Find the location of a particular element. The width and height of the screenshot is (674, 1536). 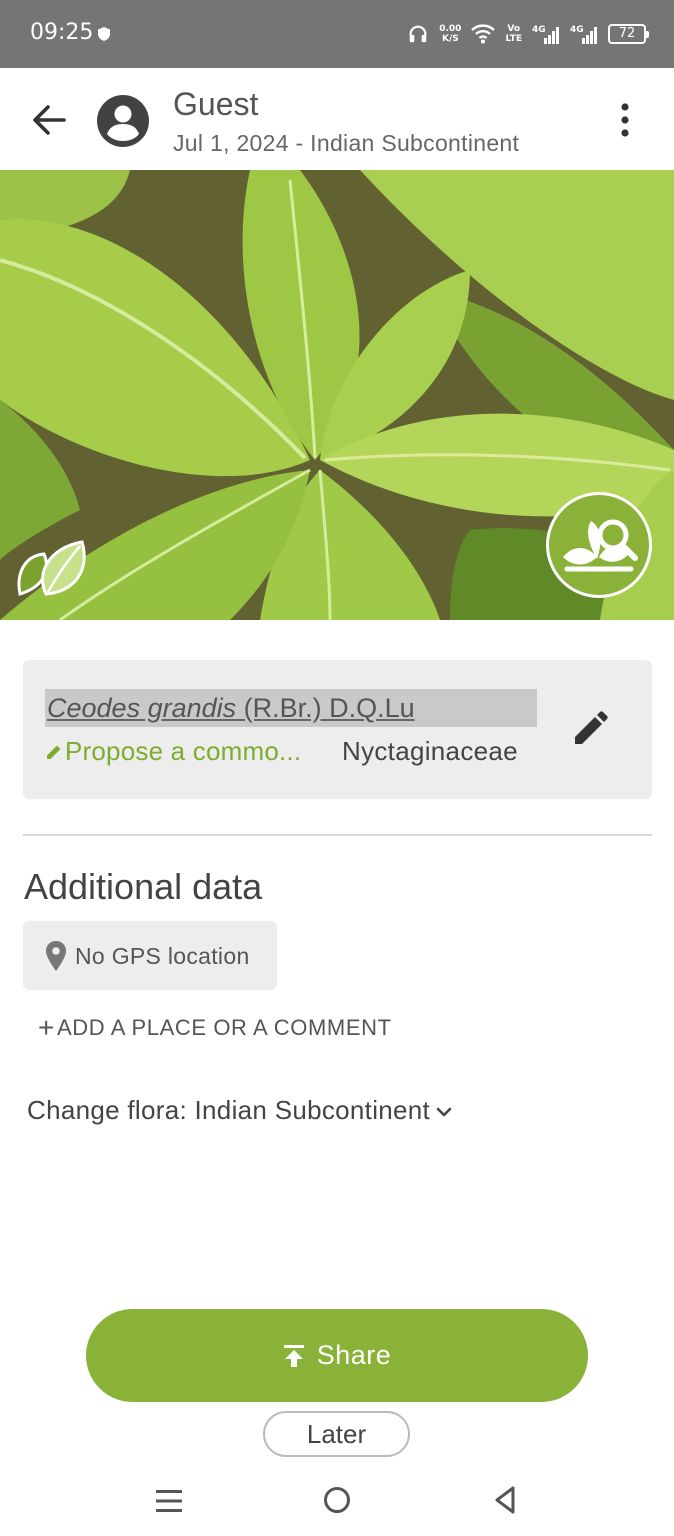

user-name: Guest is located at coordinates (216, 104).